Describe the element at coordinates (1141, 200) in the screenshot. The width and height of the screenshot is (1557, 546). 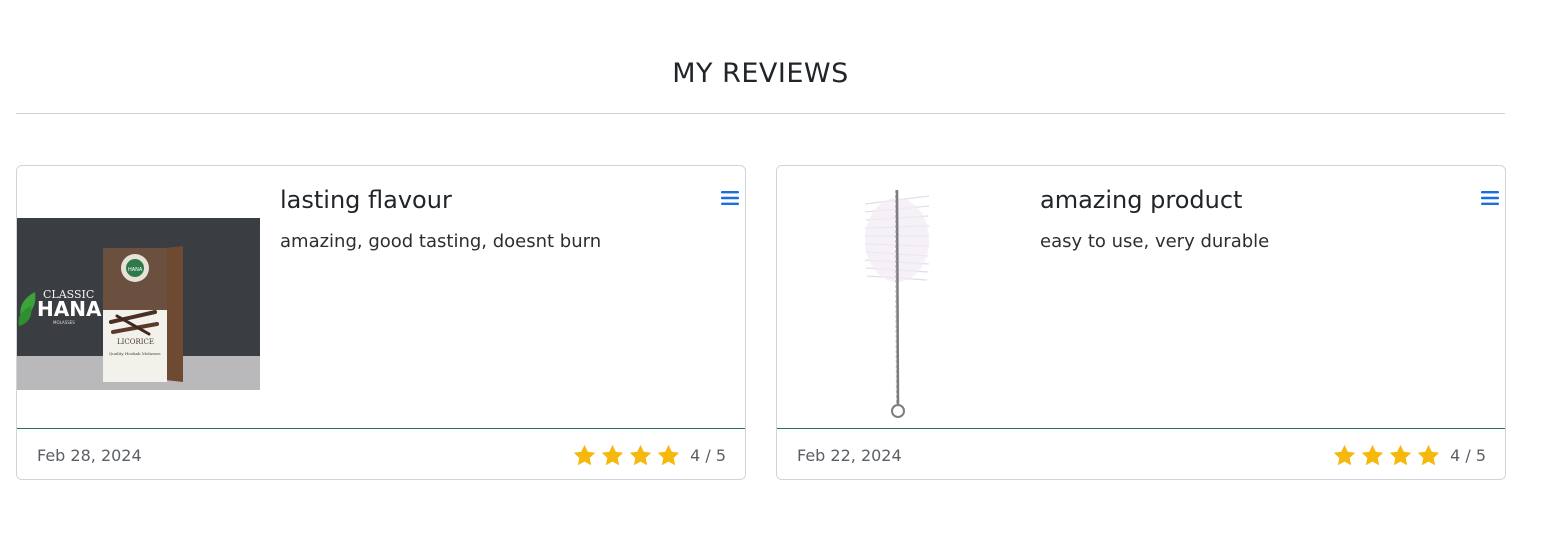
I see `review-title: amazing product` at that location.